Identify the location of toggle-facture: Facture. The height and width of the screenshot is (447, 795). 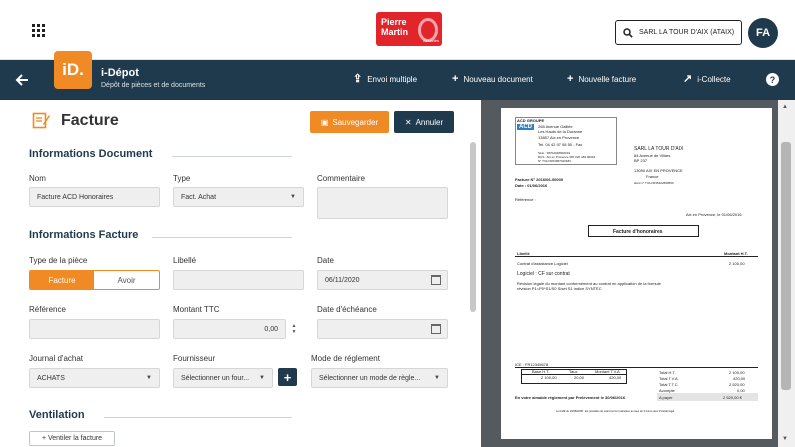
(62, 280).